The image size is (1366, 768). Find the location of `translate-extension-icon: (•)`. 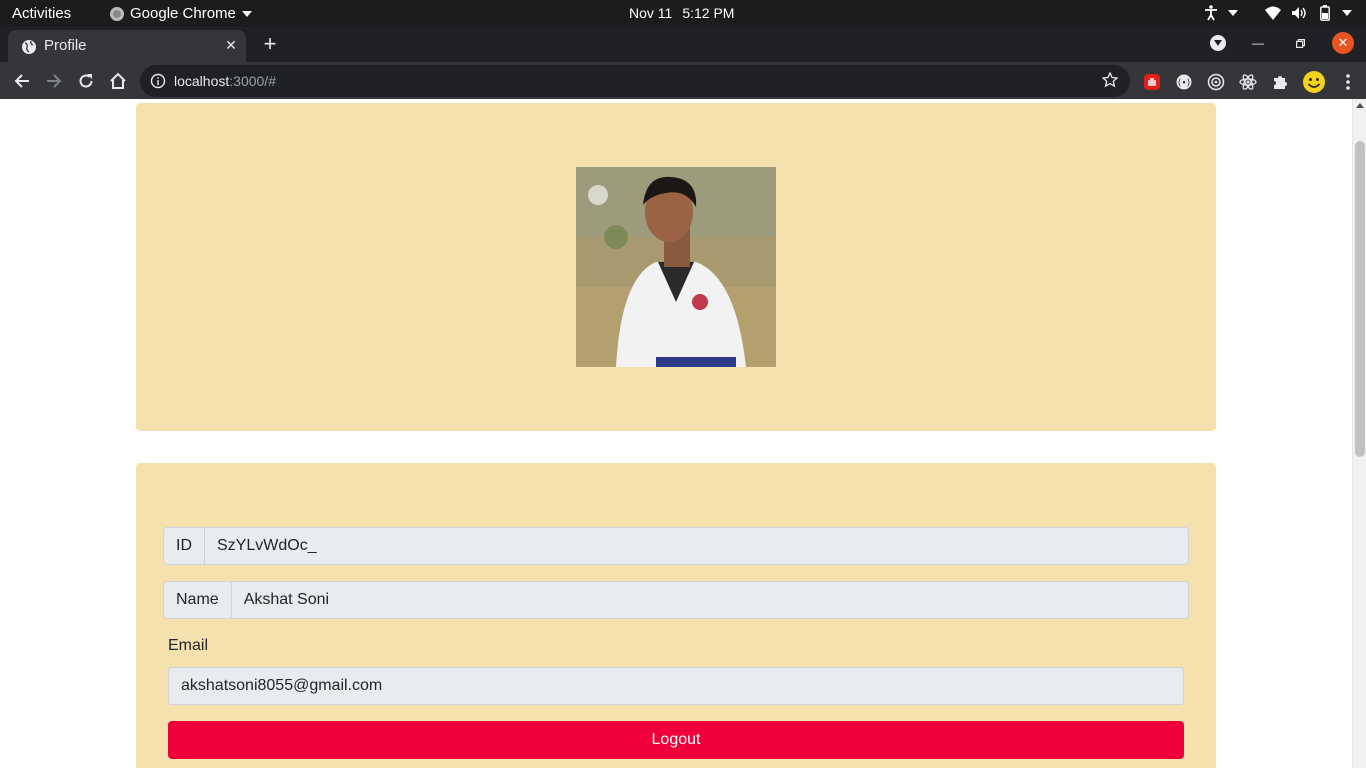

translate-extension-icon: (•) is located at coordinates (1184, 82).